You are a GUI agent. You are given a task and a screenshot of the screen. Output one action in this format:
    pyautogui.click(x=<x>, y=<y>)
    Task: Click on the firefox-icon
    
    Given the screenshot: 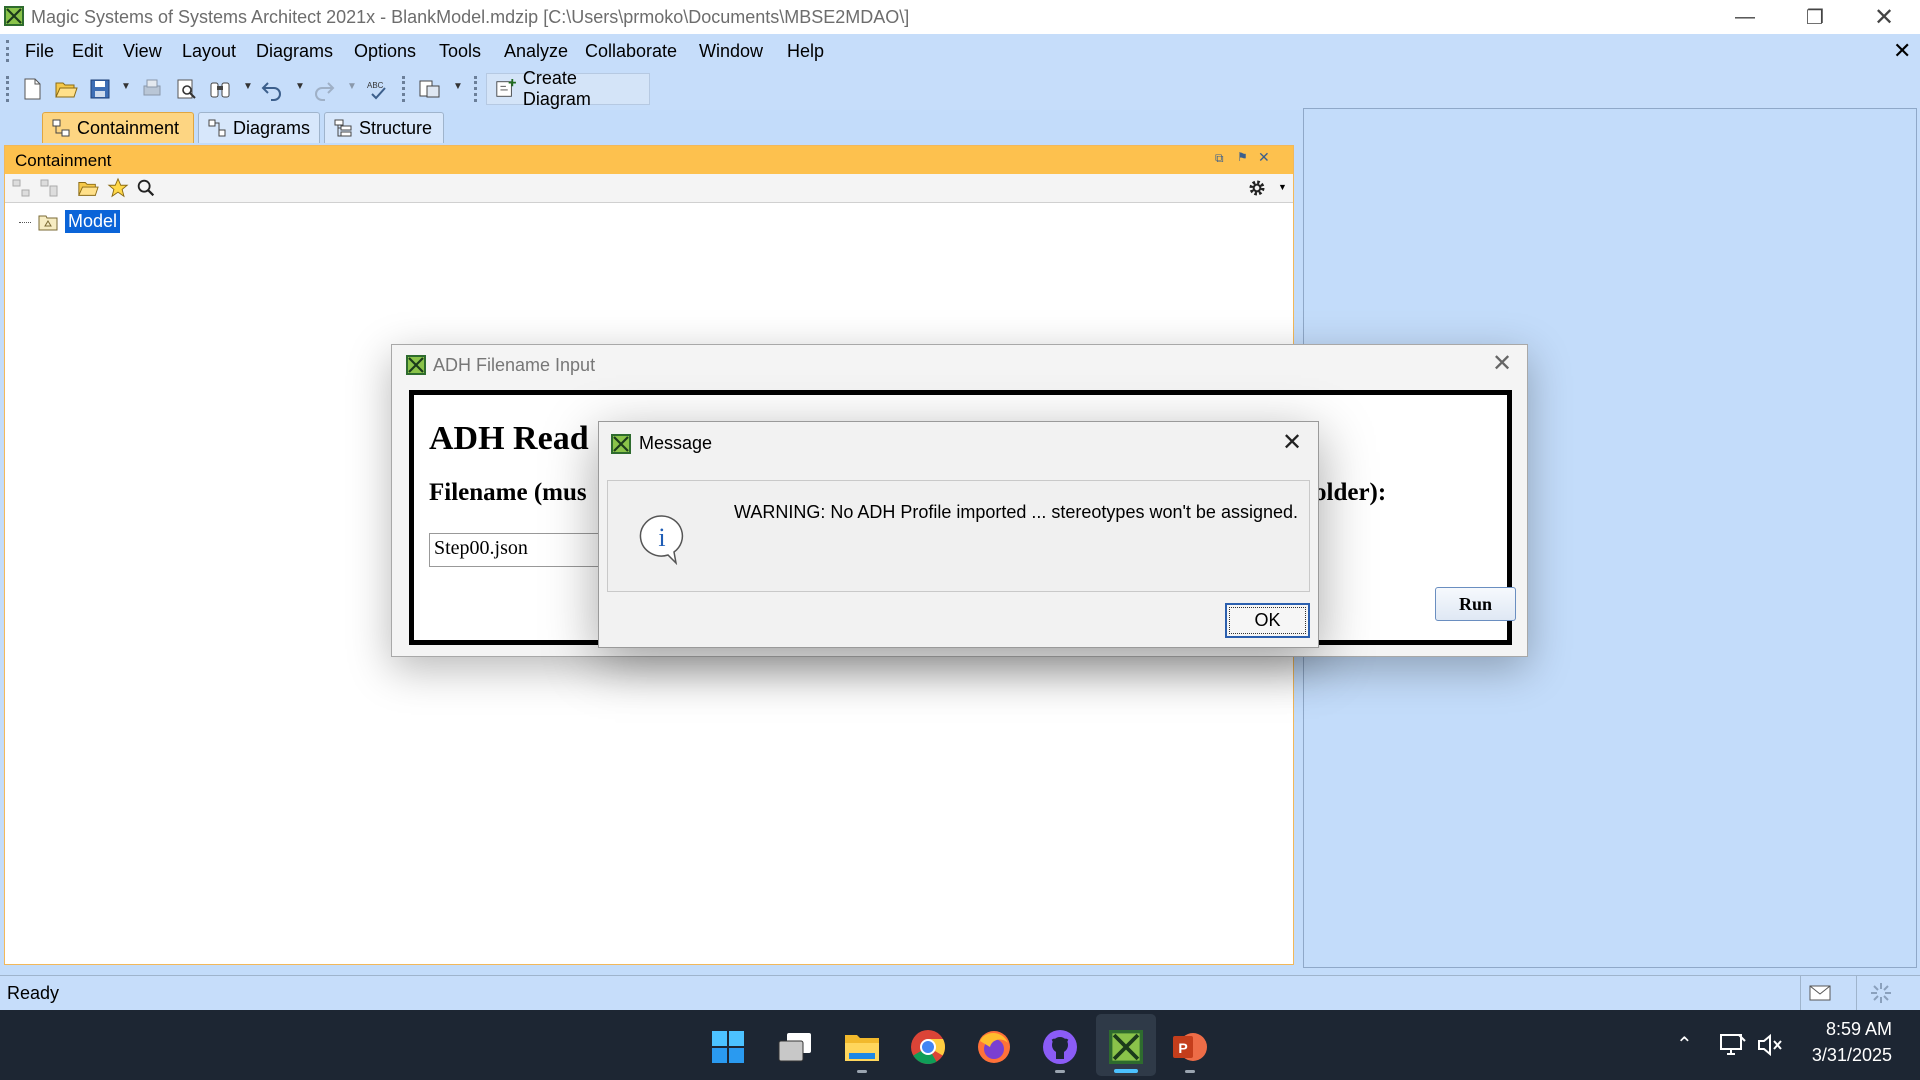 What is the action you would take?
    pyautogui.click(x=994, y=1047)
    